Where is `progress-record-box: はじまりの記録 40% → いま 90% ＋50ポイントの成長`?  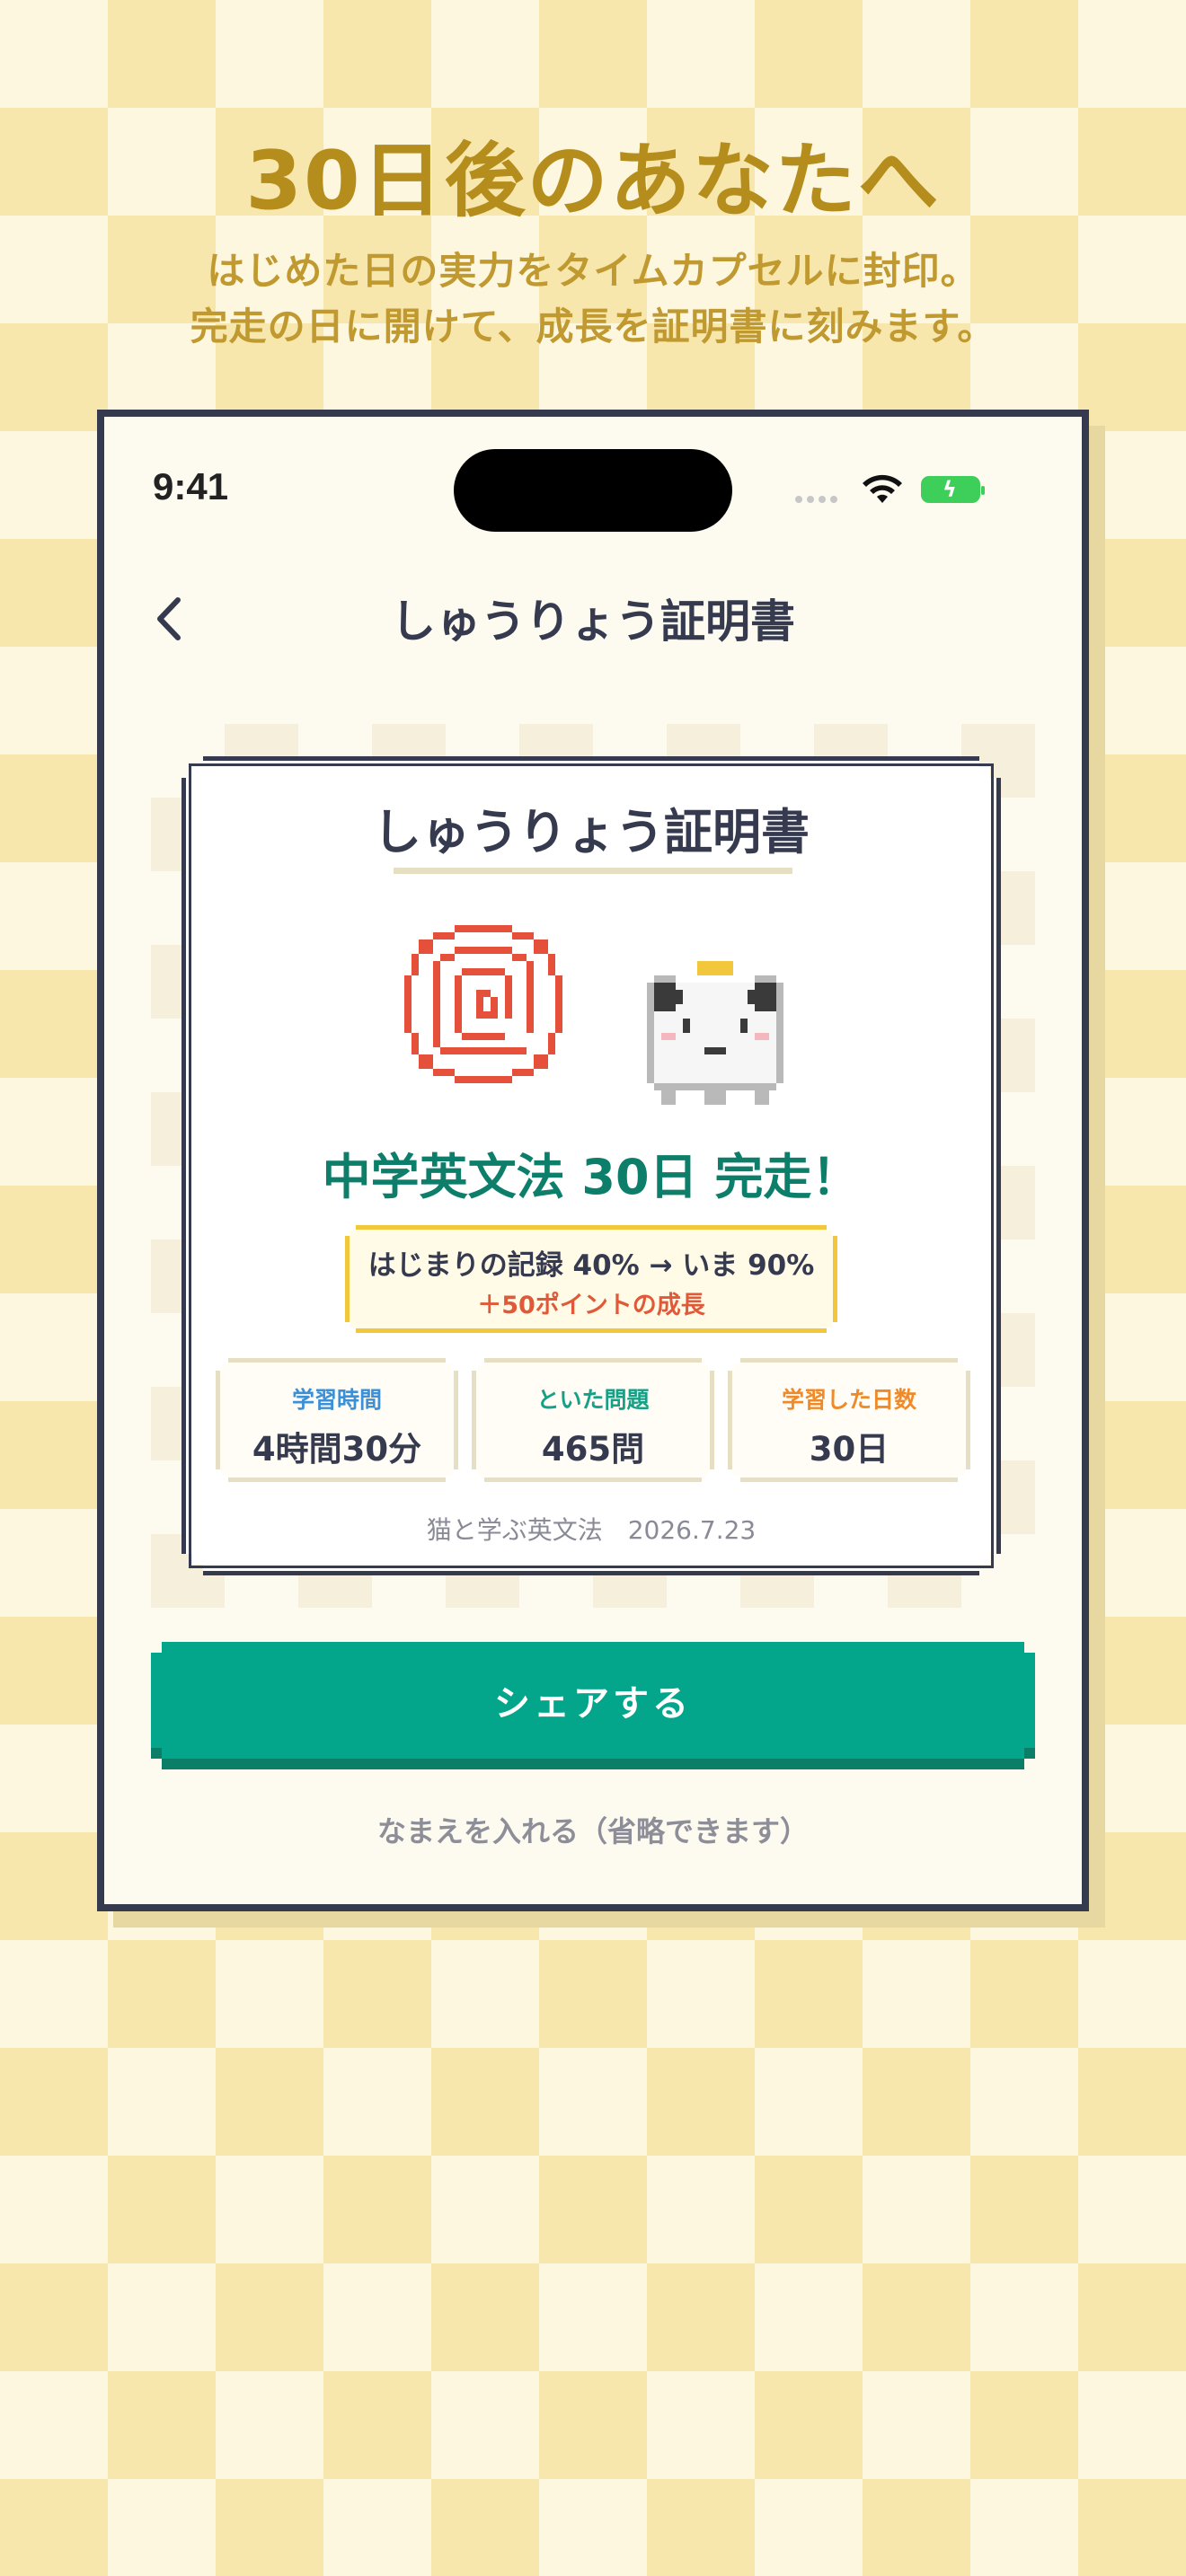
progress-record-box: はじまりの記録 40% → いま 90% ＋50ポイントの成長 is located at coordinates (591, 1279).